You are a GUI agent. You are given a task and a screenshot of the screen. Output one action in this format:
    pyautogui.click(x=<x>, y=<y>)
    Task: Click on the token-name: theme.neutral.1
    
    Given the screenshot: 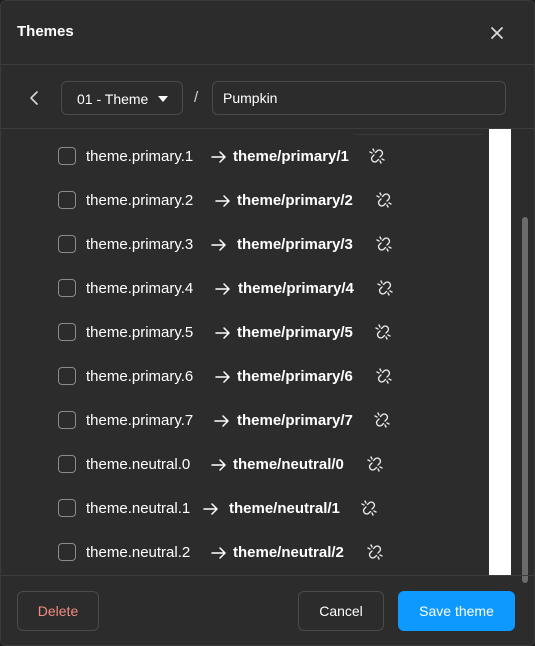 What is the action you would take?
    pyautogui.click(x=138, y=508)
    